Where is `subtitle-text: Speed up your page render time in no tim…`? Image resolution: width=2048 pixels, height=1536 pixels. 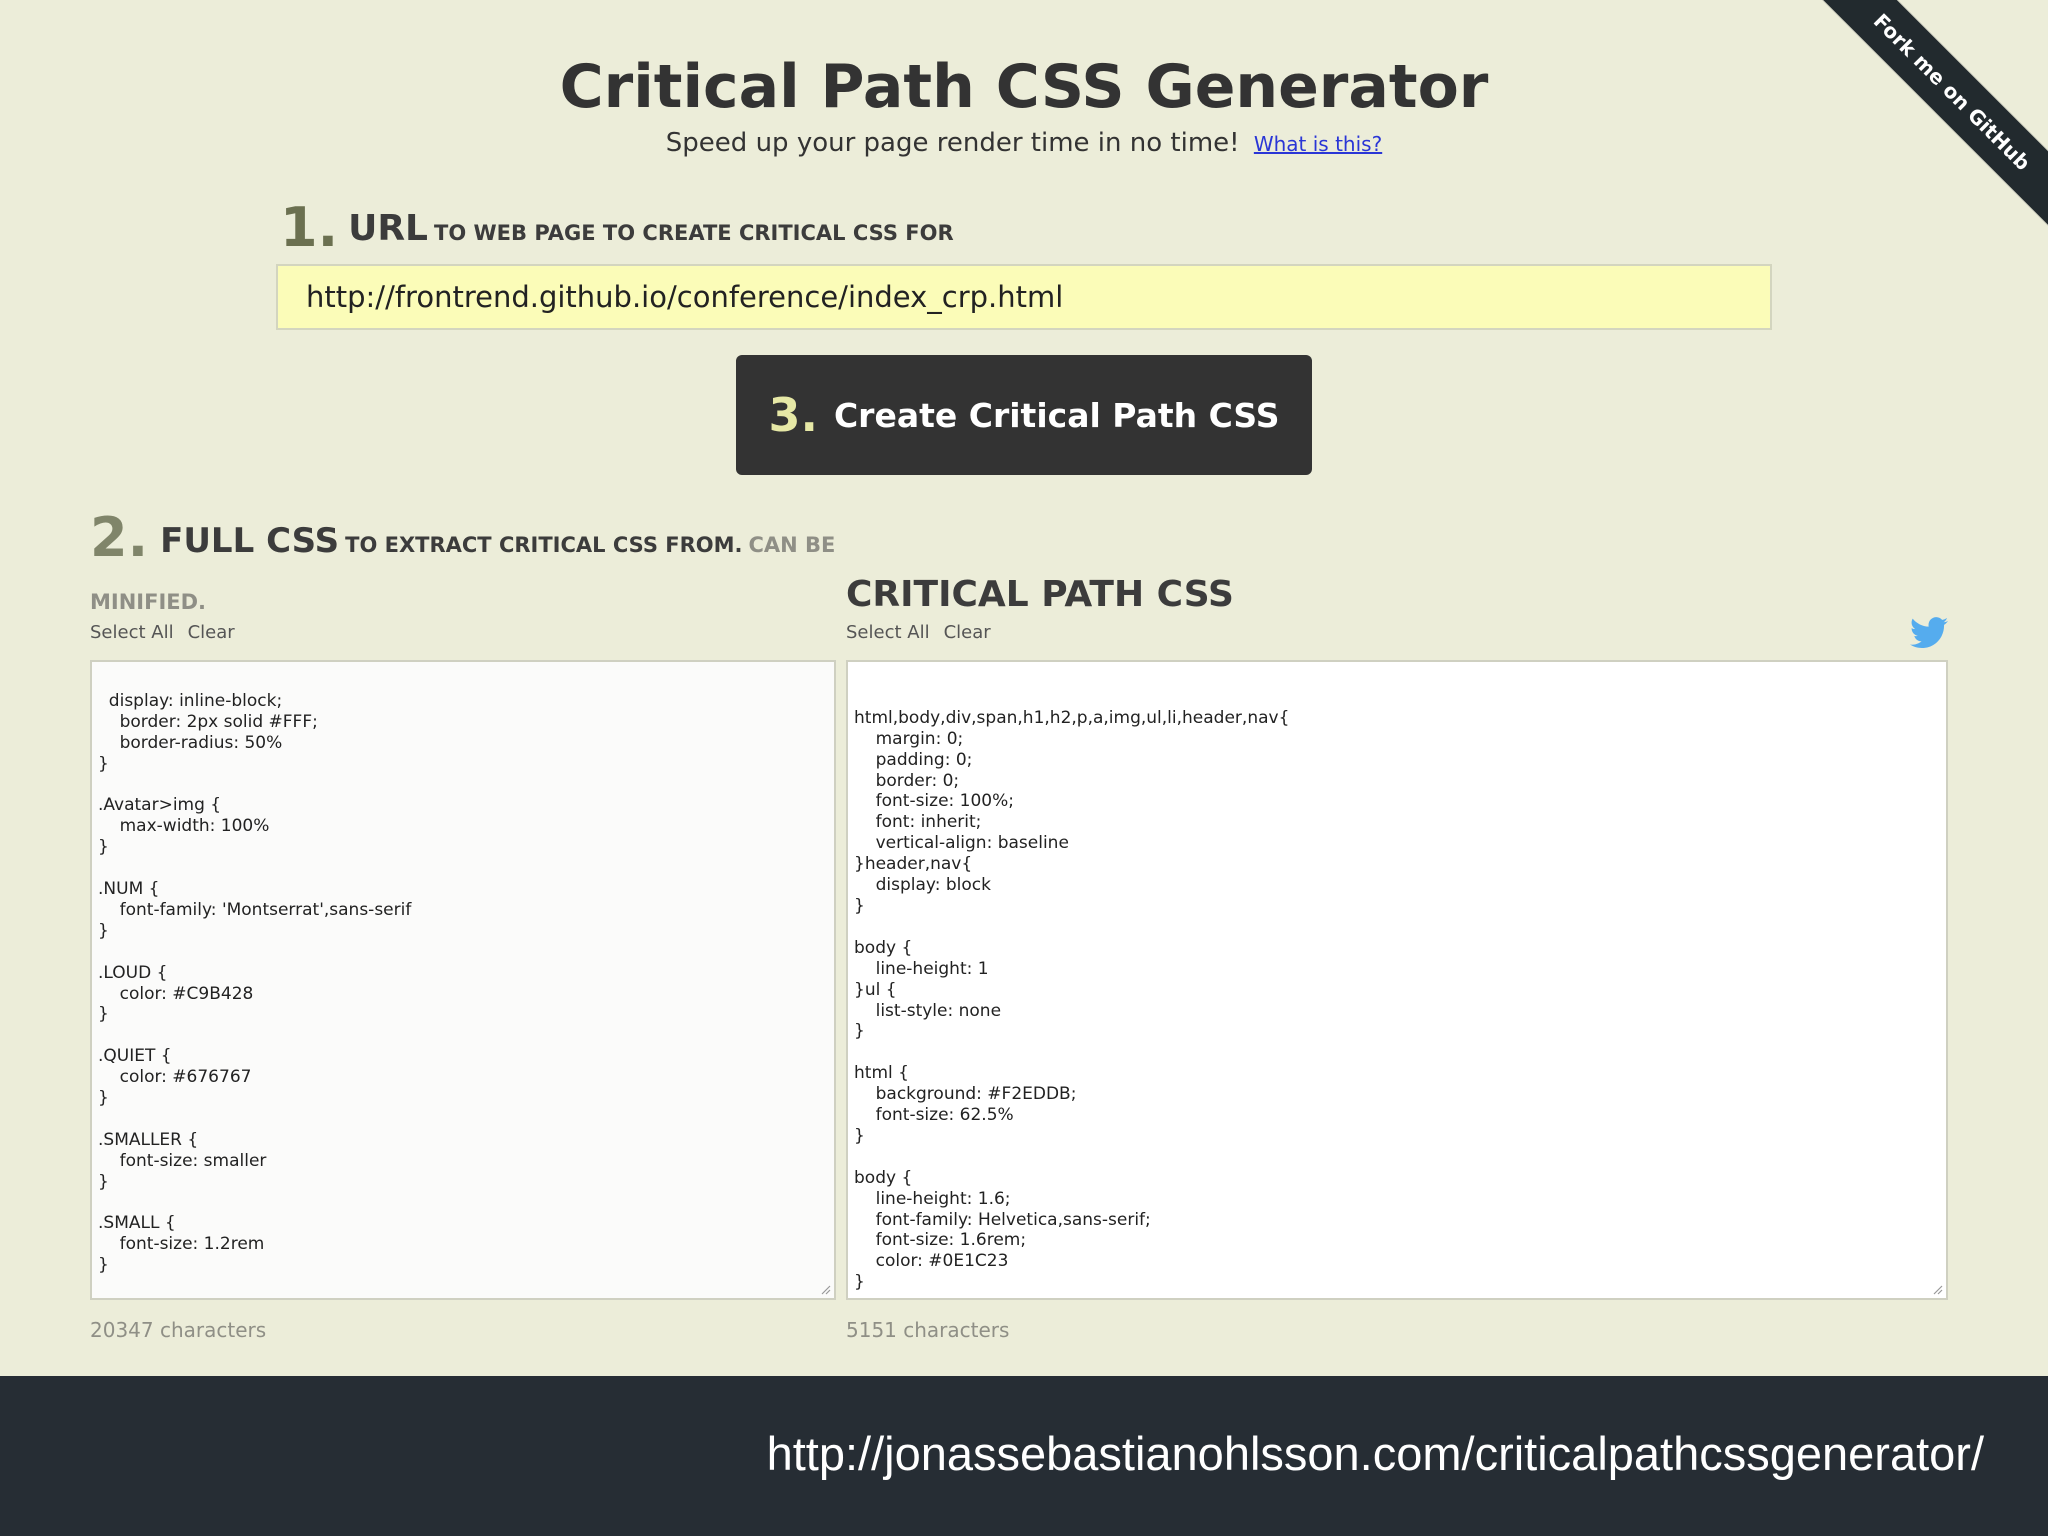 subtitle-text: Speed up your page render time in no tim… is located at coordinates (952, 143).